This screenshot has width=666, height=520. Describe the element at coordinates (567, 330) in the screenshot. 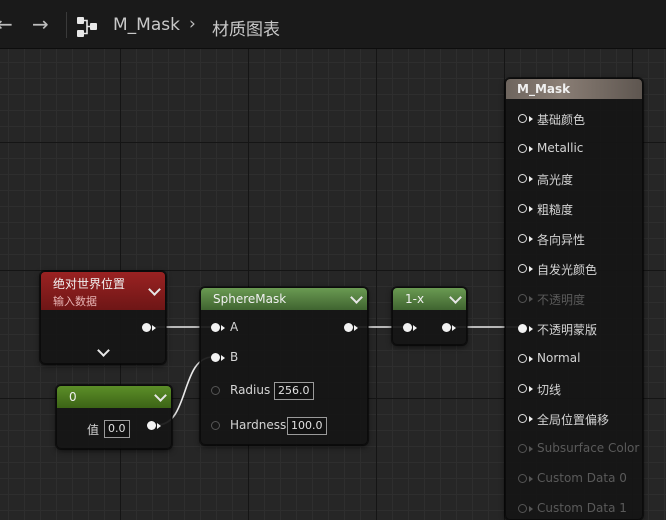

I see `result-pin-label: 不透明蒙版` at that location.